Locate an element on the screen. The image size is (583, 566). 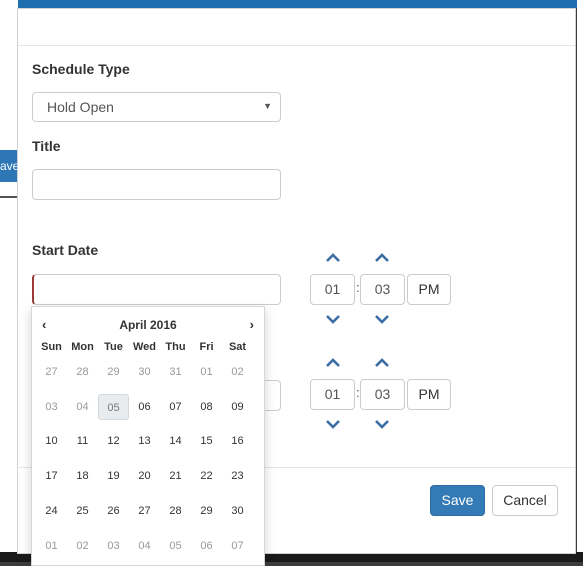
calendar-day: 20 is located at coordinates (144, 476).